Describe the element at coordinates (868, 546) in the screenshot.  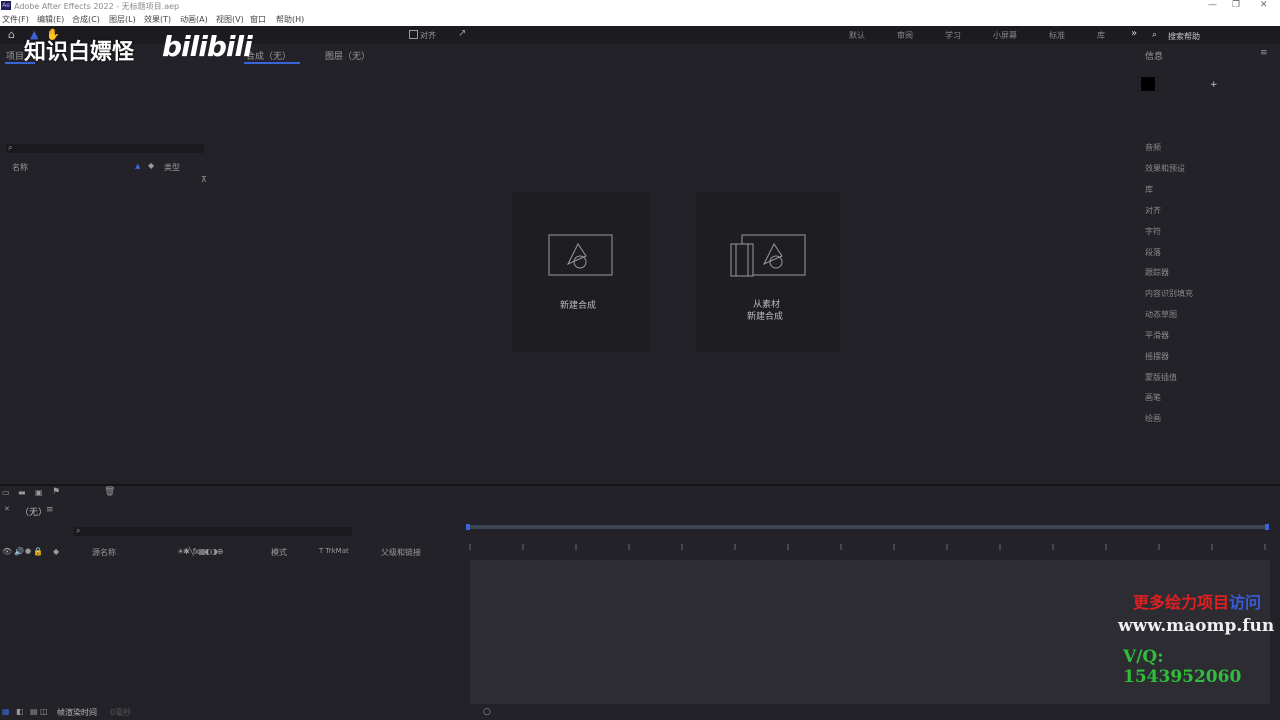
I see `time-ruler` at that location.